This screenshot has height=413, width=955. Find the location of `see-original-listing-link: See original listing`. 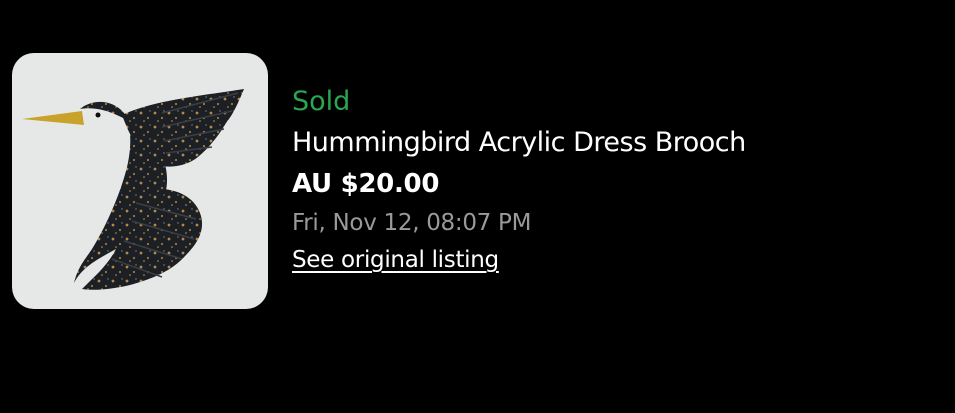

see-original-listing-link: See original listing is located at coordinates (395, 260).